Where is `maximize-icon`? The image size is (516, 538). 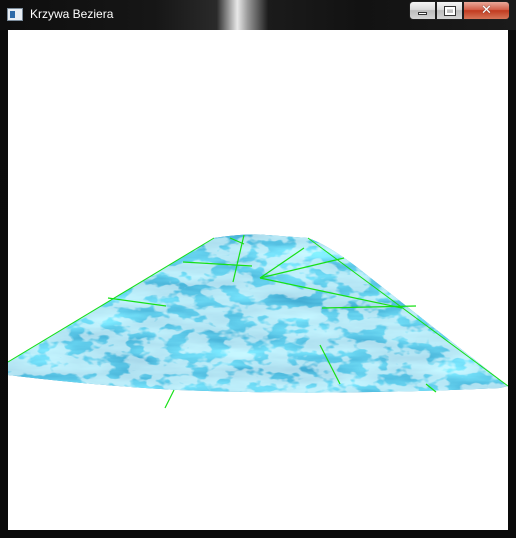
maximize-icon is located at coordinates (449, 10).